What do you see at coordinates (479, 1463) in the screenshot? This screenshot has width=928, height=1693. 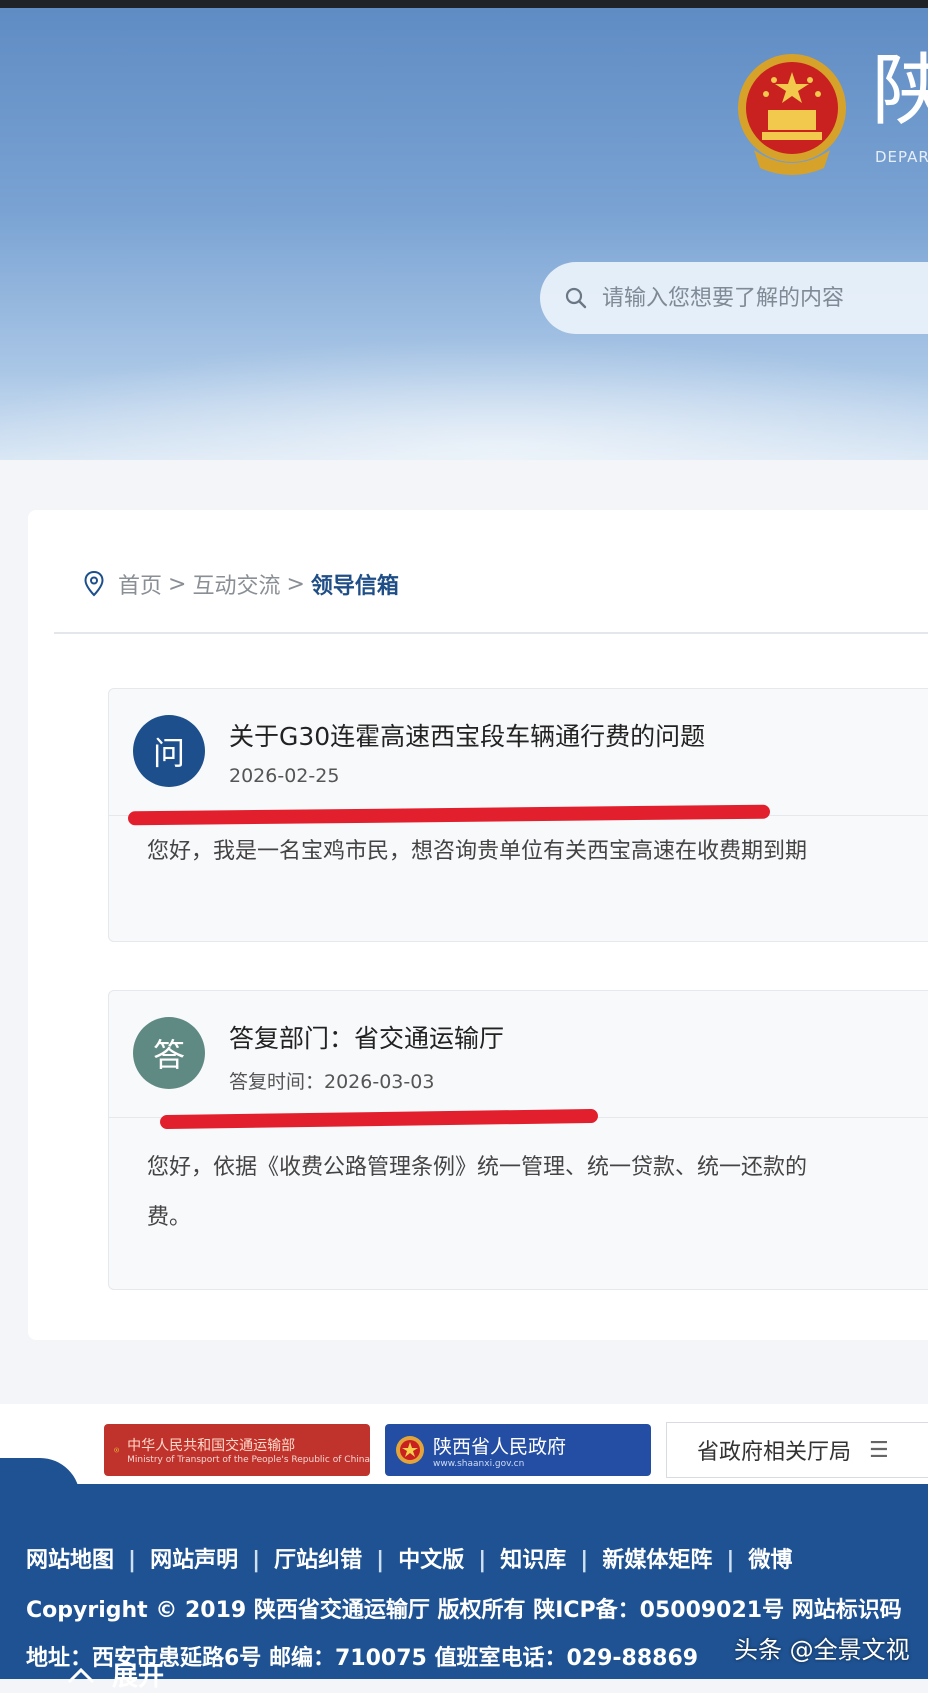 I see `shaanxi-gov-link-sub: www.shaanxi.gov.cn` at bounding box center [479, 1463].